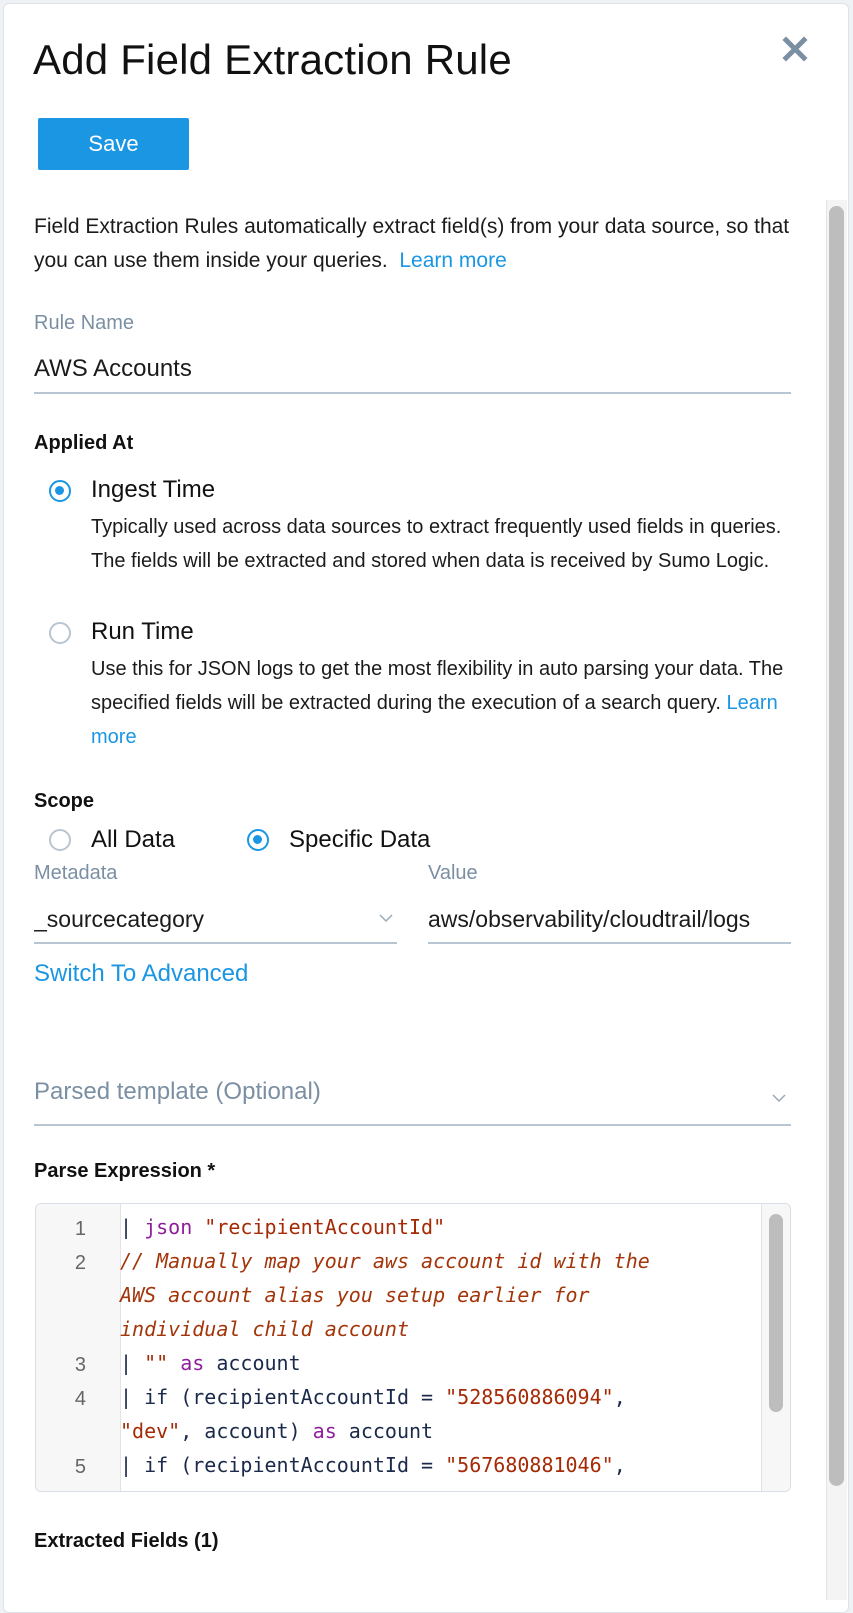  I want to click on all-data-label: All Data, so click(133, 840).